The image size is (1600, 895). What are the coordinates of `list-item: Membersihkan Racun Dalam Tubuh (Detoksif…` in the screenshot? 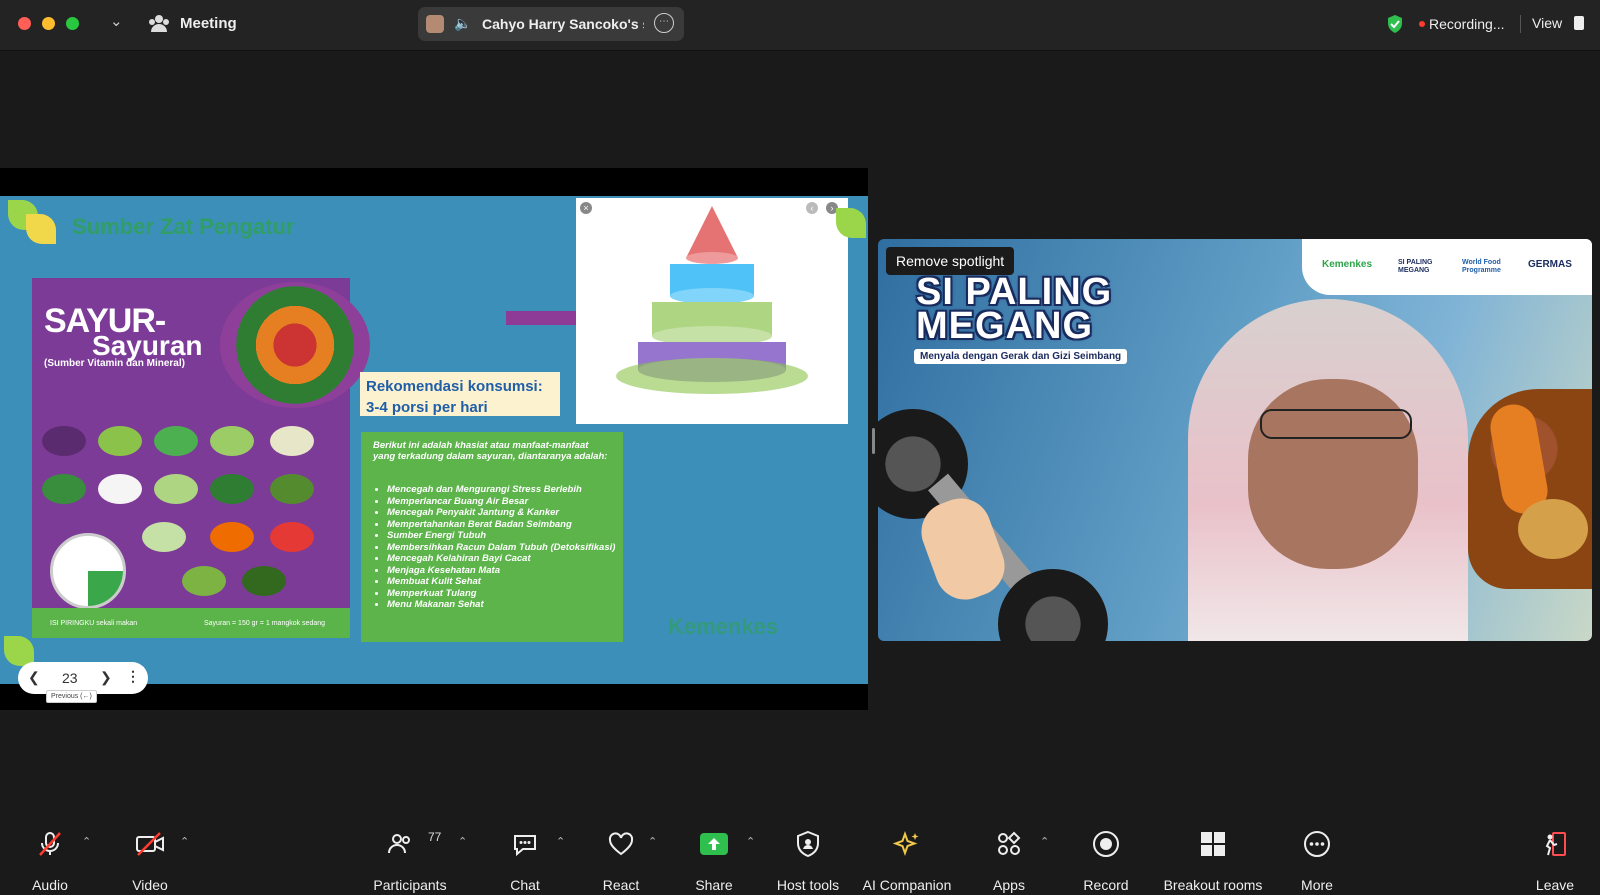 It's located at (510, 548).